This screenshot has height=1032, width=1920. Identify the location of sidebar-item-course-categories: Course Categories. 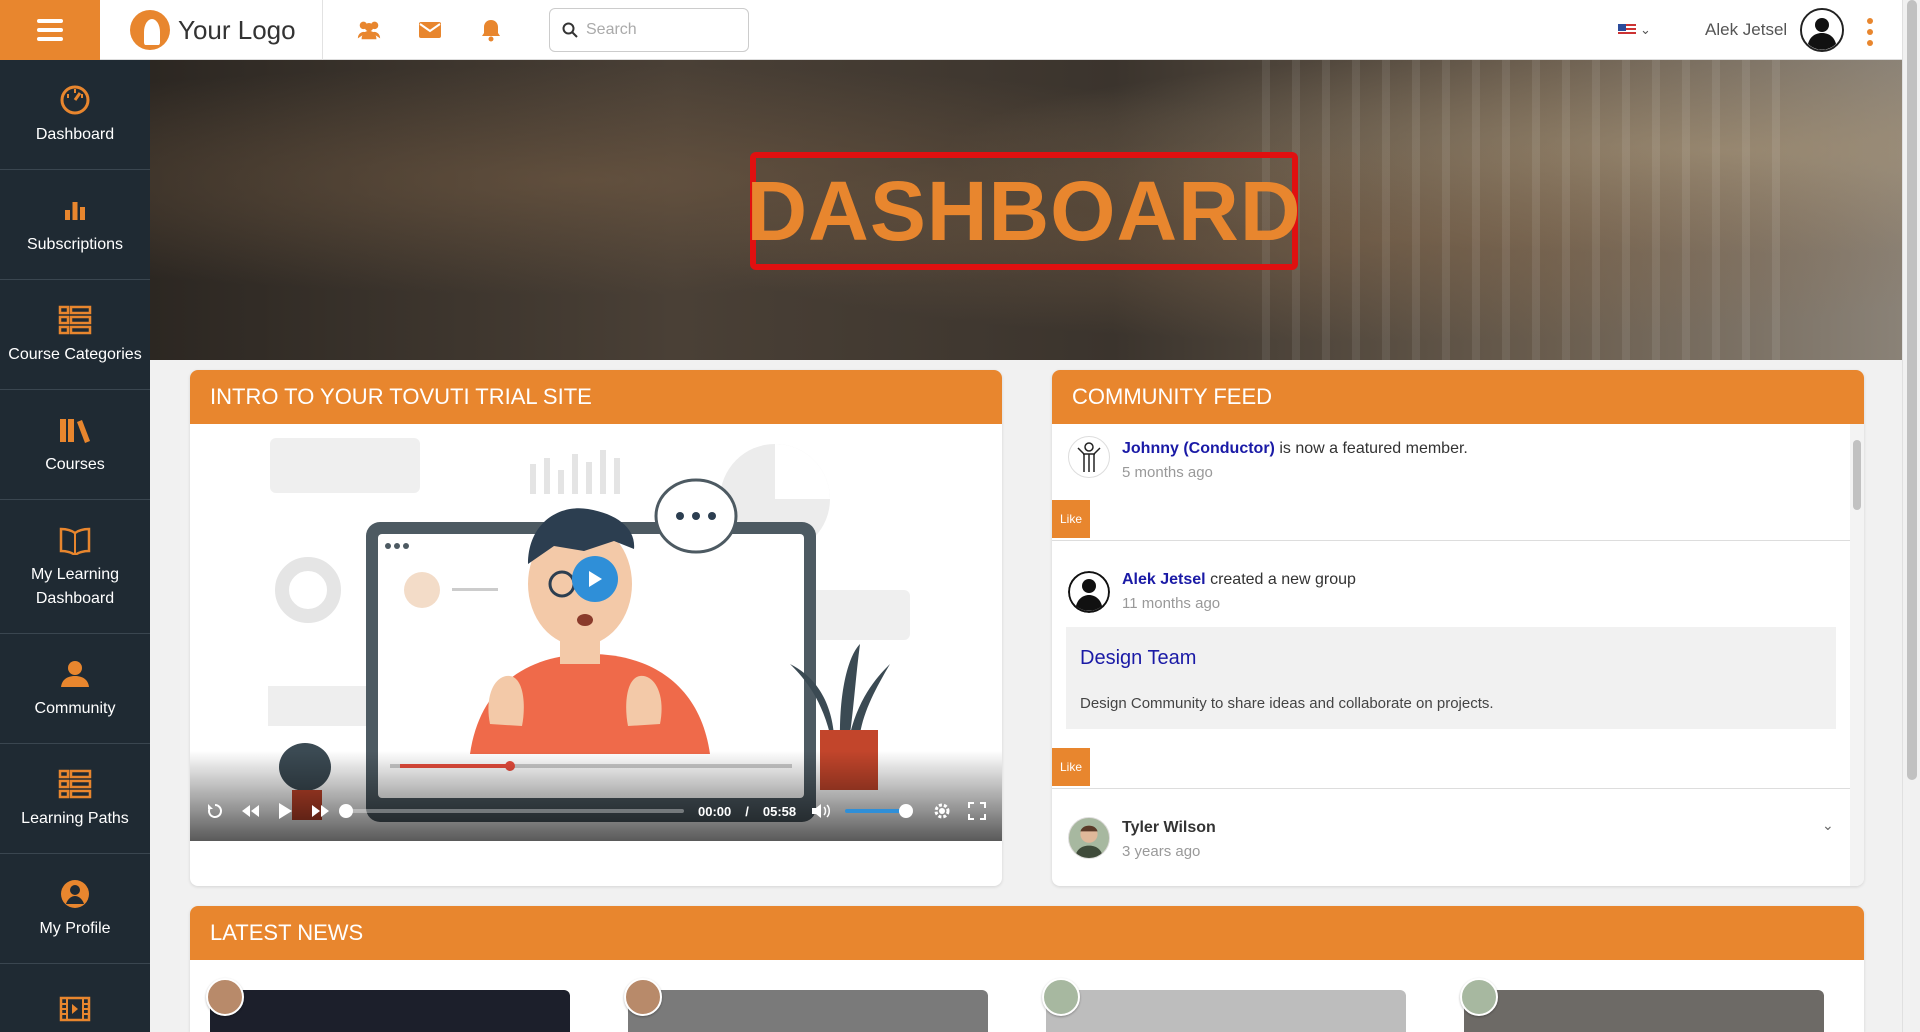
(75, 335).